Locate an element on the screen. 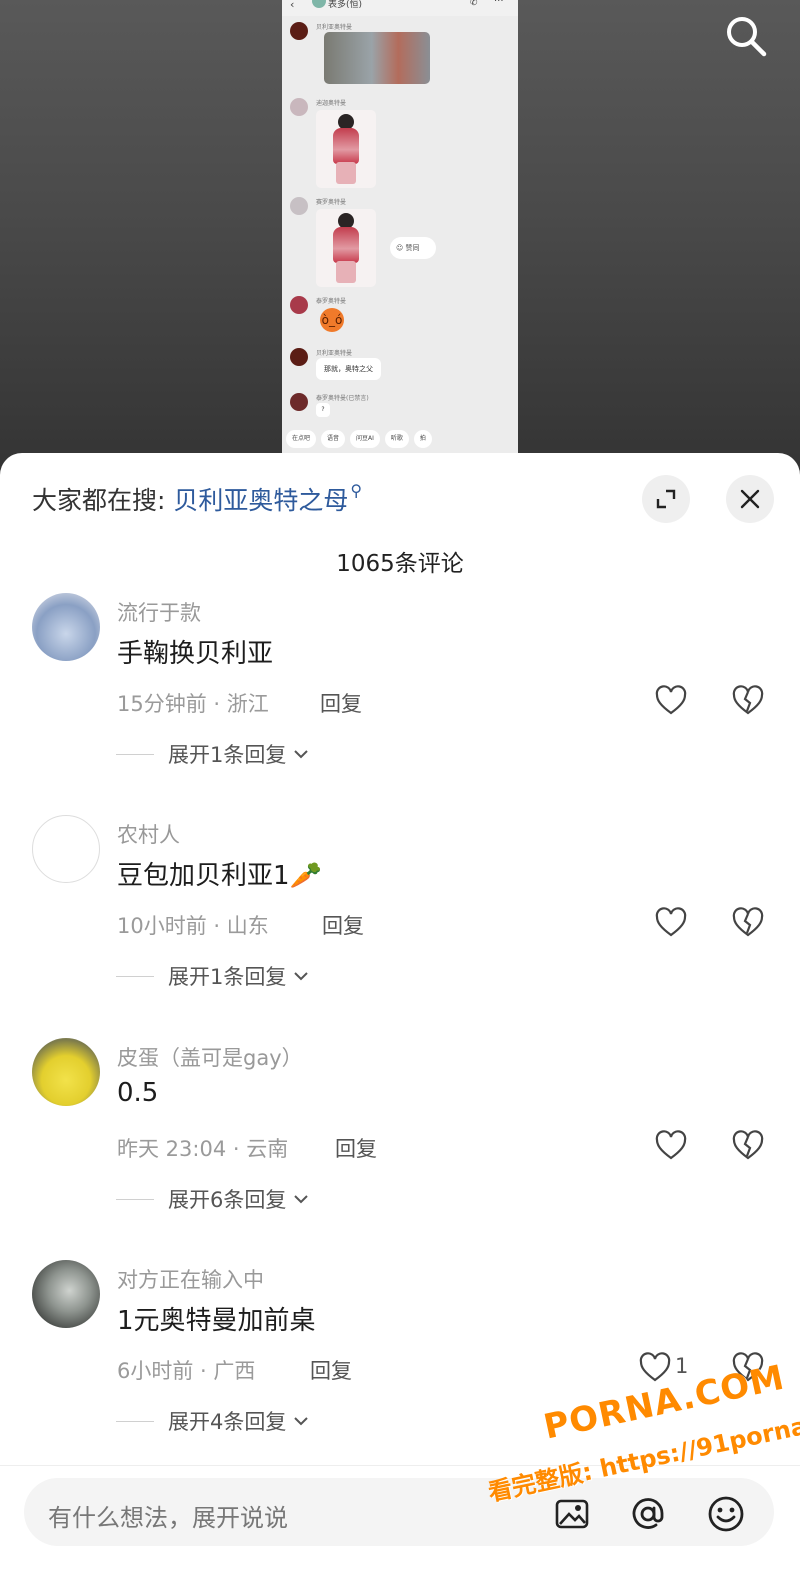  back-icon: ‹ is located at coordinates (292, 5).